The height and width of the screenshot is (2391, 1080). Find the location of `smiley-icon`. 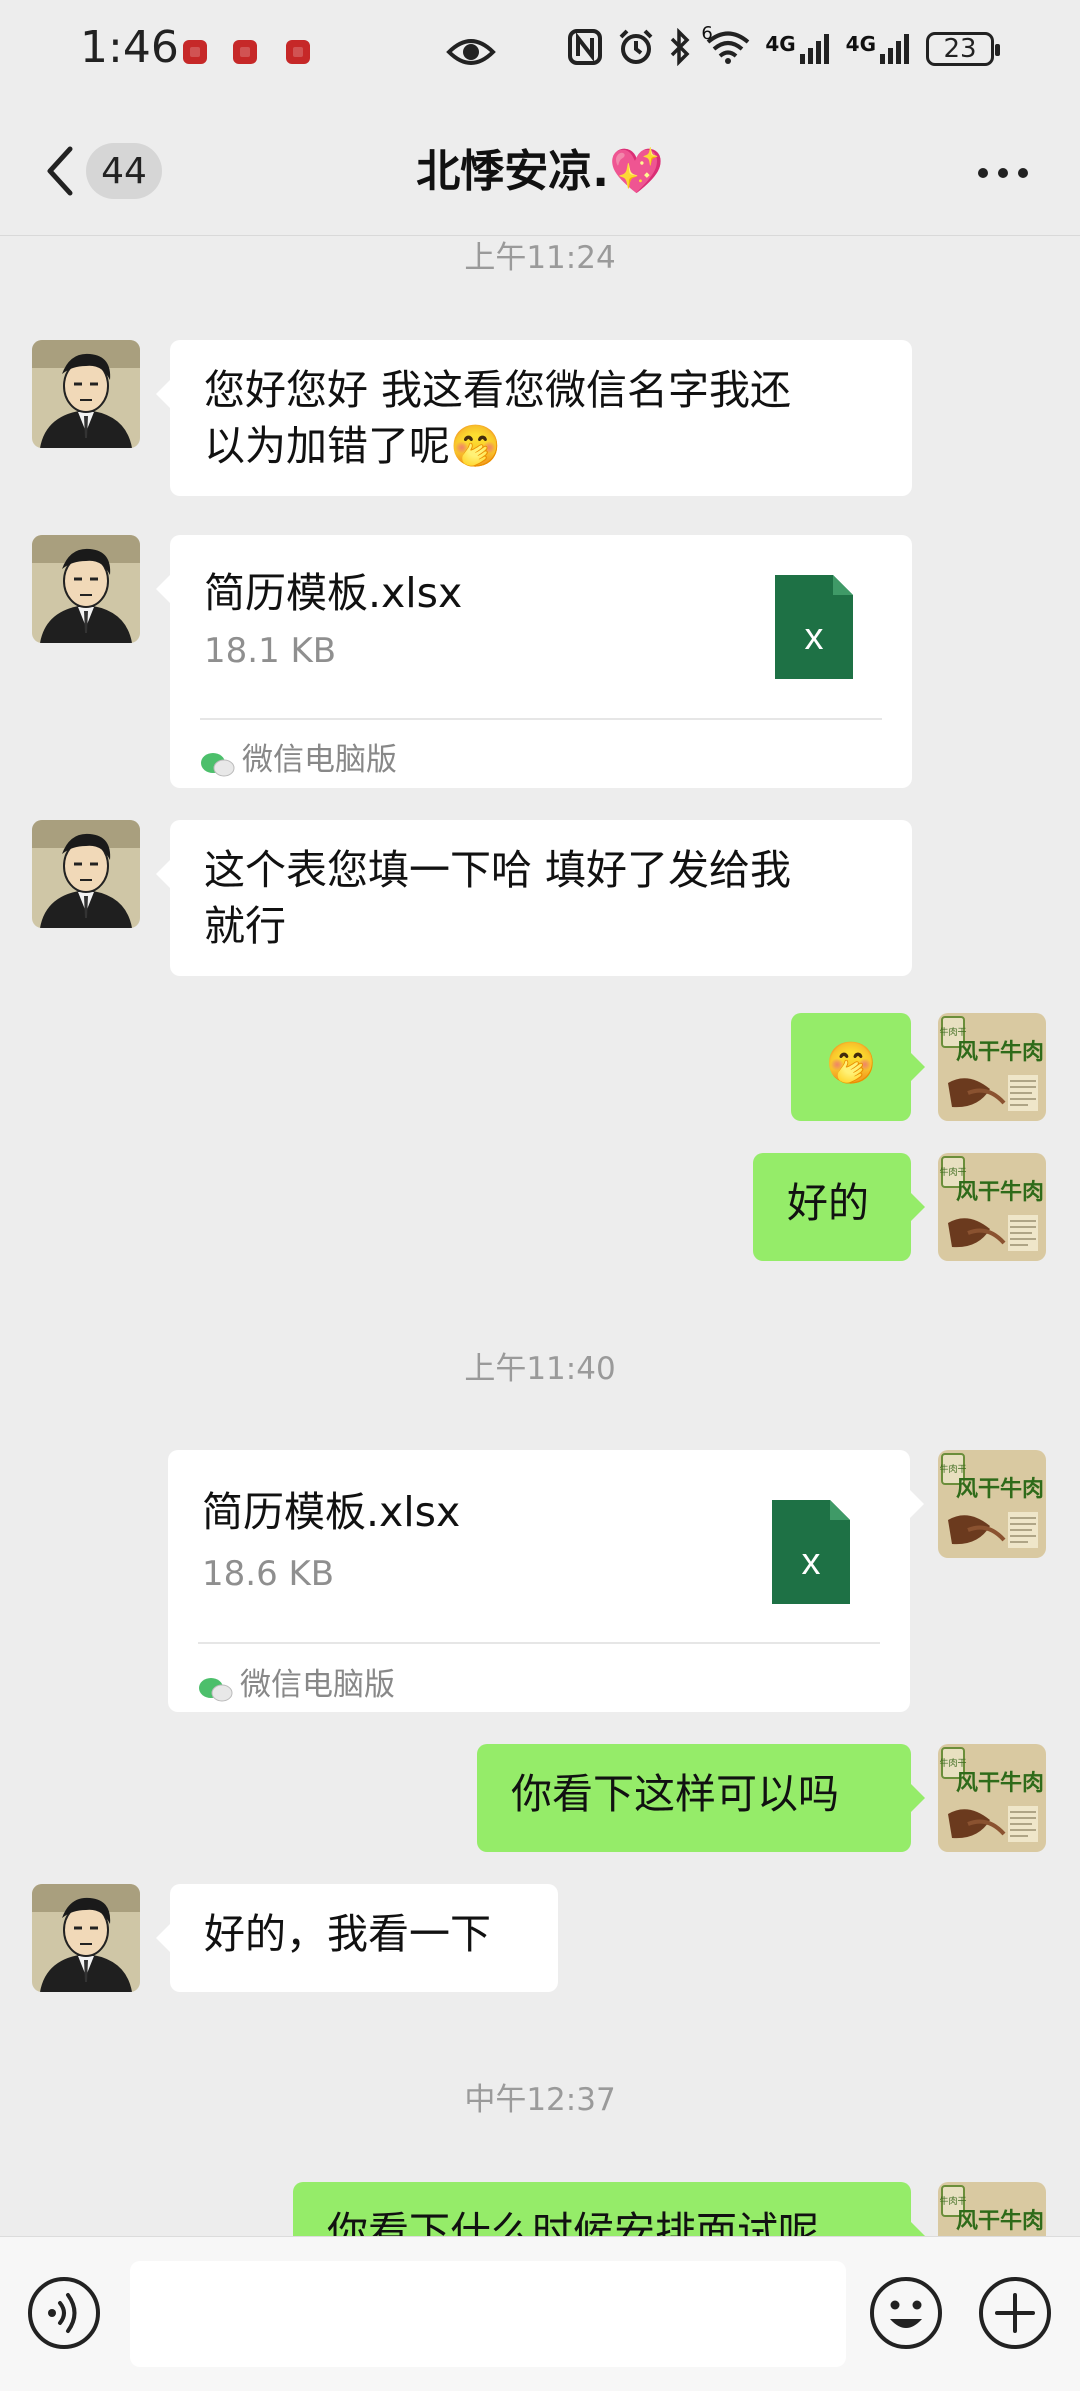

smiley-icon is located at coordinates (906, 2313).